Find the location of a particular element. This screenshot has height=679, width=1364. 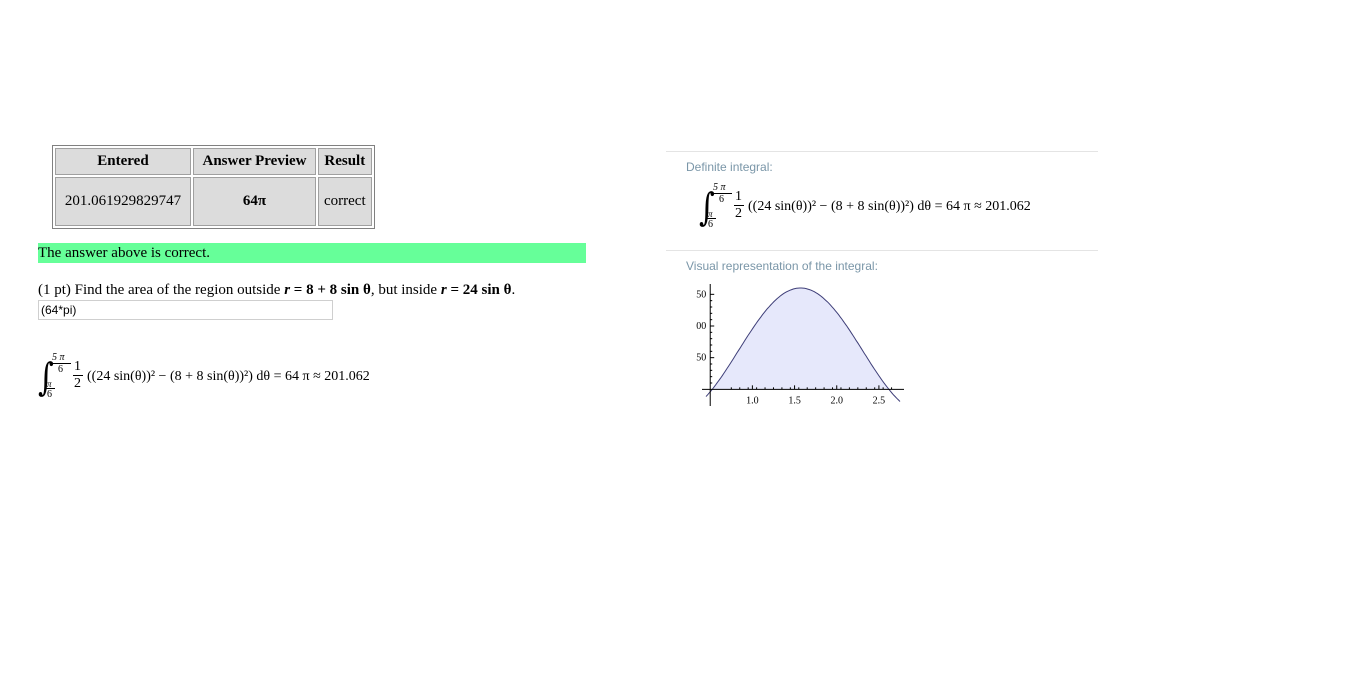

y-tick-label: 50 is located at coordinates (701, 358).